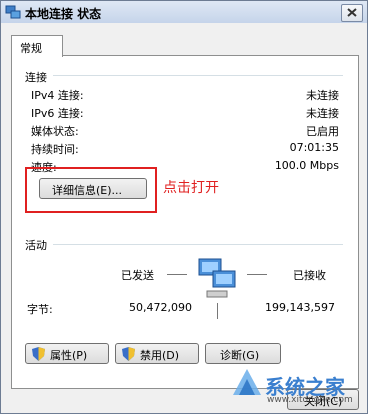 Image resolution: width=368 pixels, height=414 pixels. Describe the element at coordinates (217, 311) in the screenshot. I see `activity-connector` at that location.